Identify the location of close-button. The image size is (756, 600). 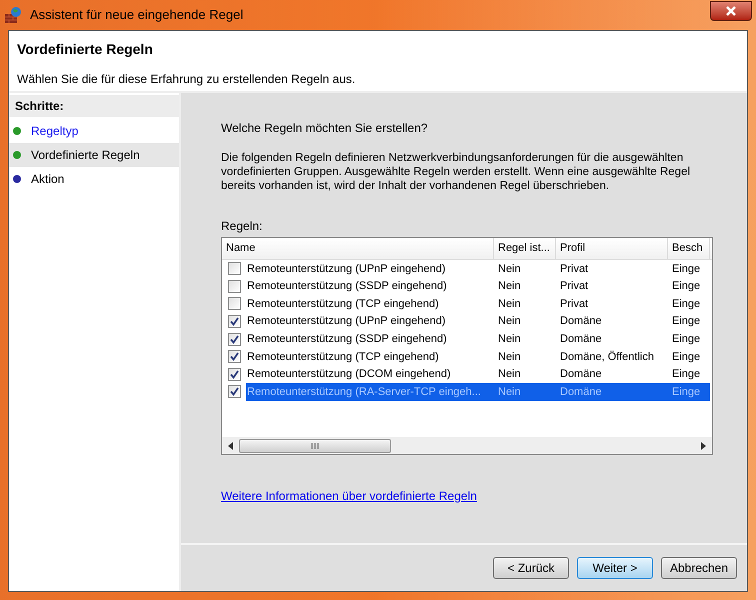
(731, 11).